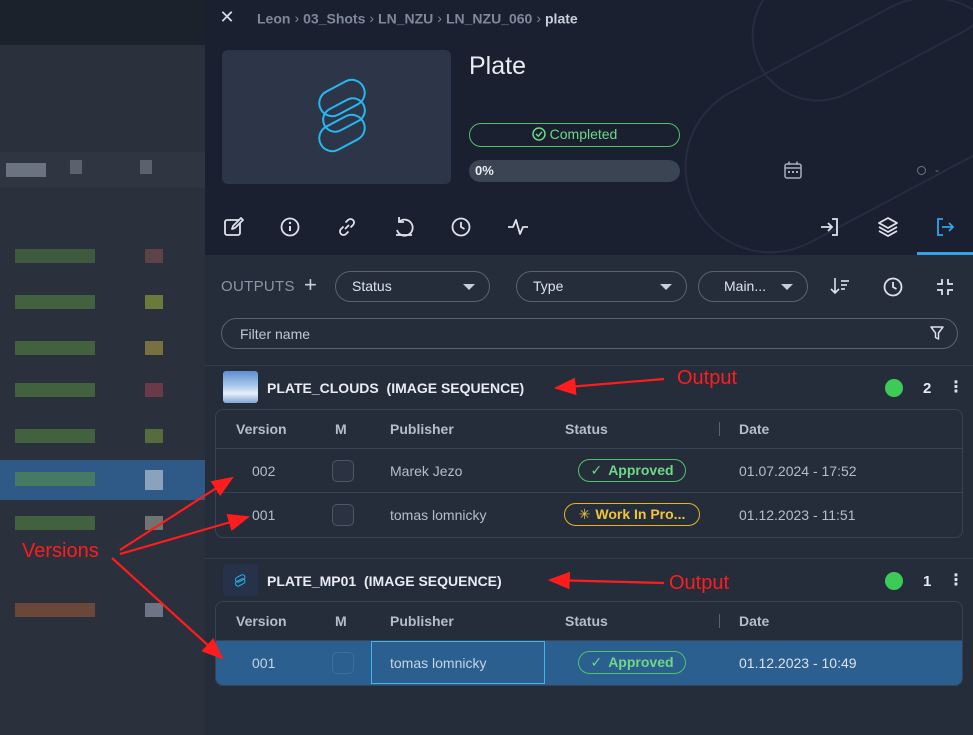  Describe the element at coordinates (396, 388) in the screenshot. I see `output-name: PLATE_CLOUDS (IMAGE SEQUENCE)` at that location.